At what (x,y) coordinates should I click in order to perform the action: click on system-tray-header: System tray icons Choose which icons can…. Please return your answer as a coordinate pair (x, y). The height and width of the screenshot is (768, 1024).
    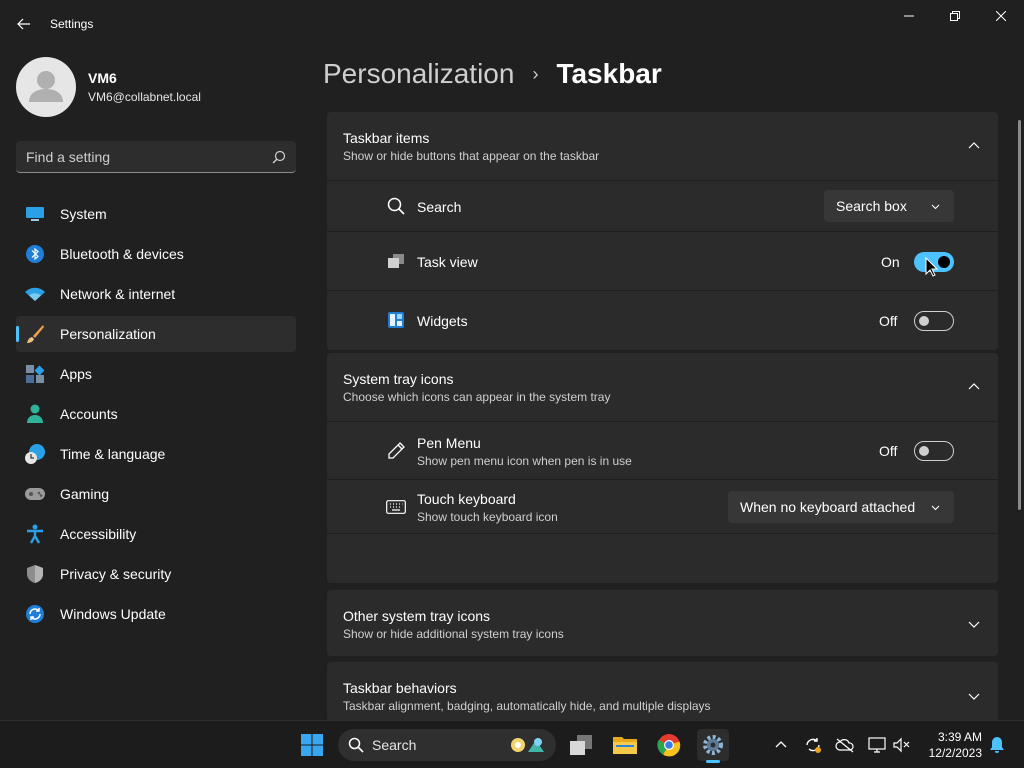
    Looking at the image, I should click on (662, 387).